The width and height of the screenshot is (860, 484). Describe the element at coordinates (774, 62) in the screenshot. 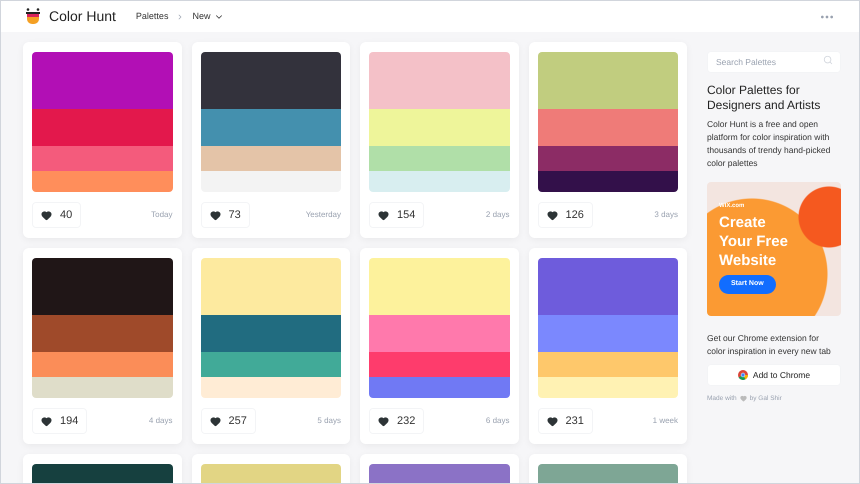

I see `search-field: Search Palettes` at that location.